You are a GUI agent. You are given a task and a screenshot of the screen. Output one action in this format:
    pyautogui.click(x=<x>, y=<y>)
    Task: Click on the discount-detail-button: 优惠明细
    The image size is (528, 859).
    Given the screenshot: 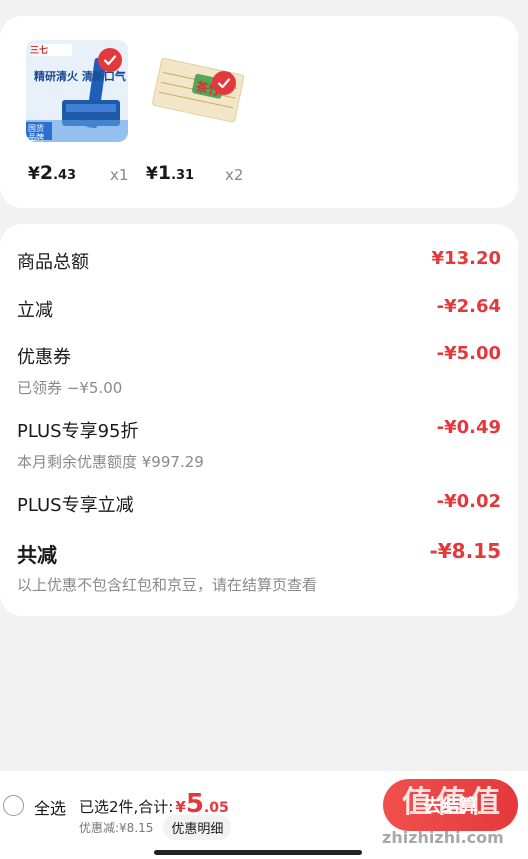 What is the action you would take?
    pyautogui.click(x=197, y=827)
    